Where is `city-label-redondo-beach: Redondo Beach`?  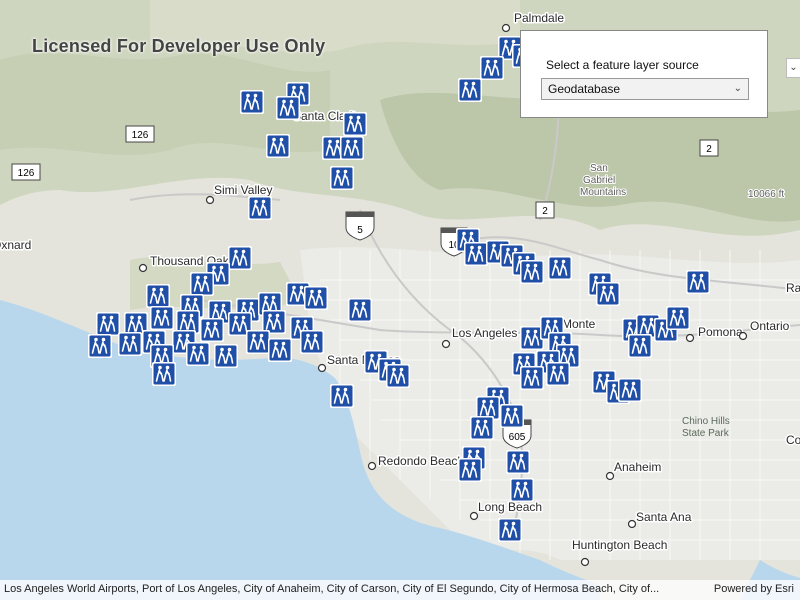
city-label-redondo-beach: Redondo Beach is located at coordinates (421, 461).